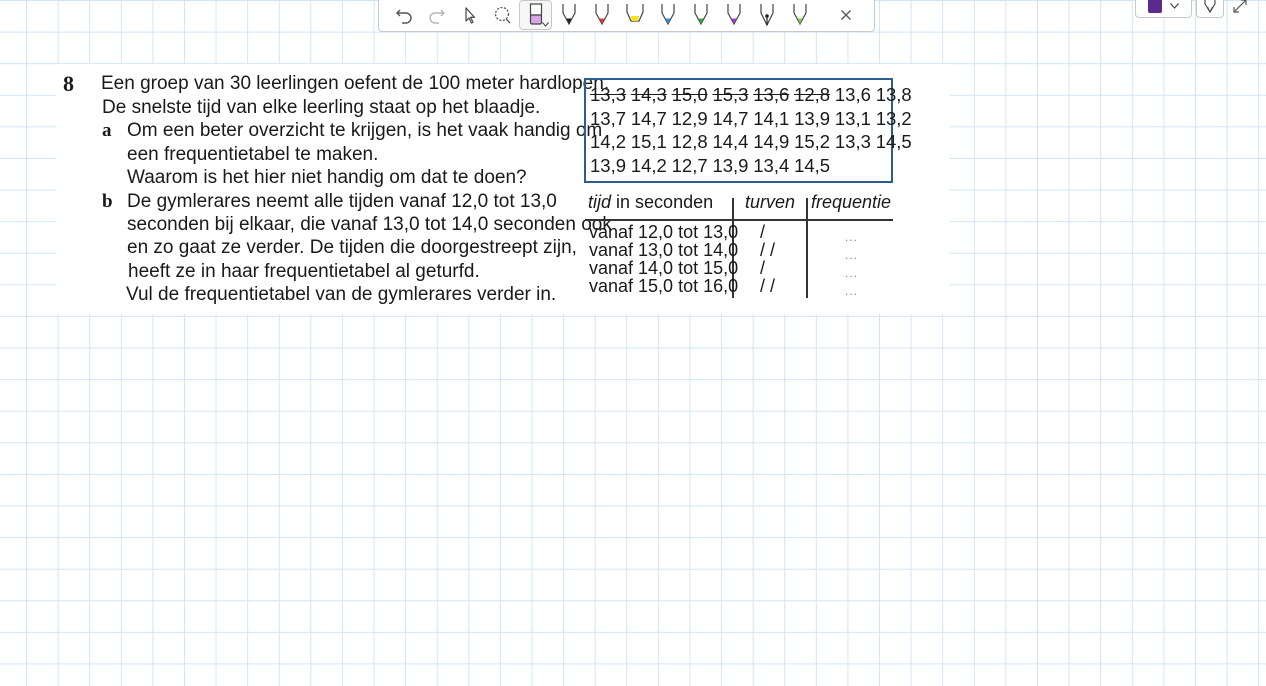  What do you see at coordinates (771, 118) in the screenshot?
I see `time-value: 14,1` at bounding box center [771, 118].